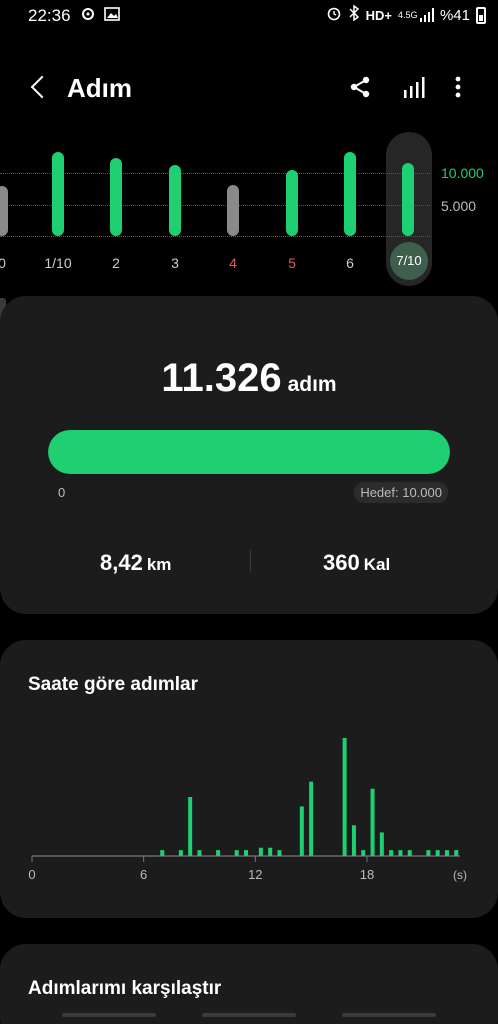 The image size is (498, 1024). Describe the element at coordinates (233, 263) in the screenshot. I see `day-label-4: 4` at that location.